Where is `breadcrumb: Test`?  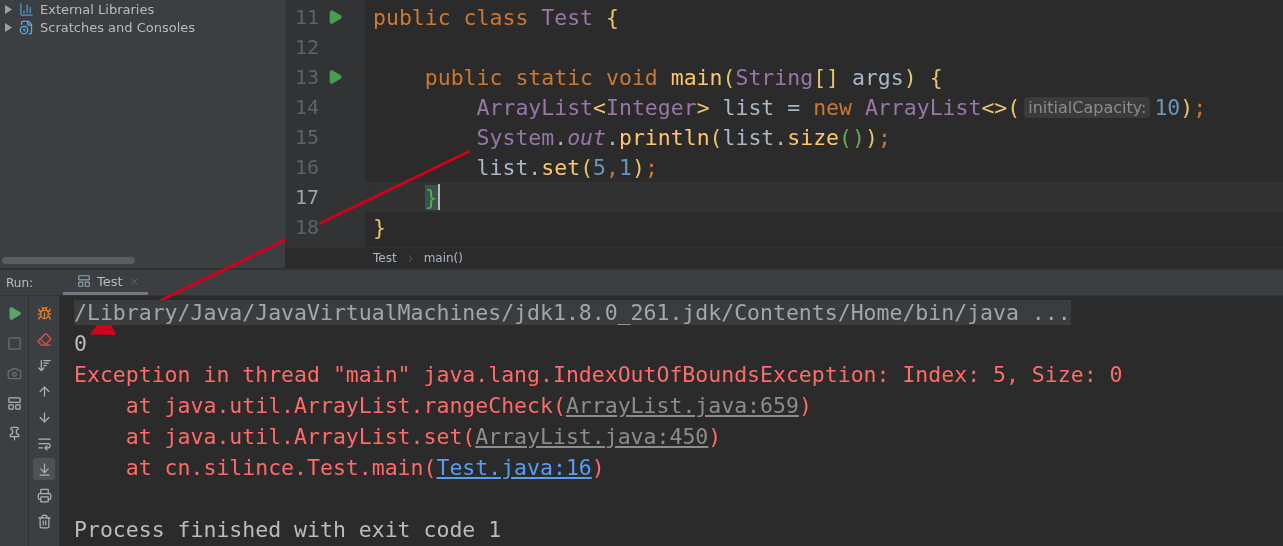
breadcrumb: Test is located at coordinates (385, 258).